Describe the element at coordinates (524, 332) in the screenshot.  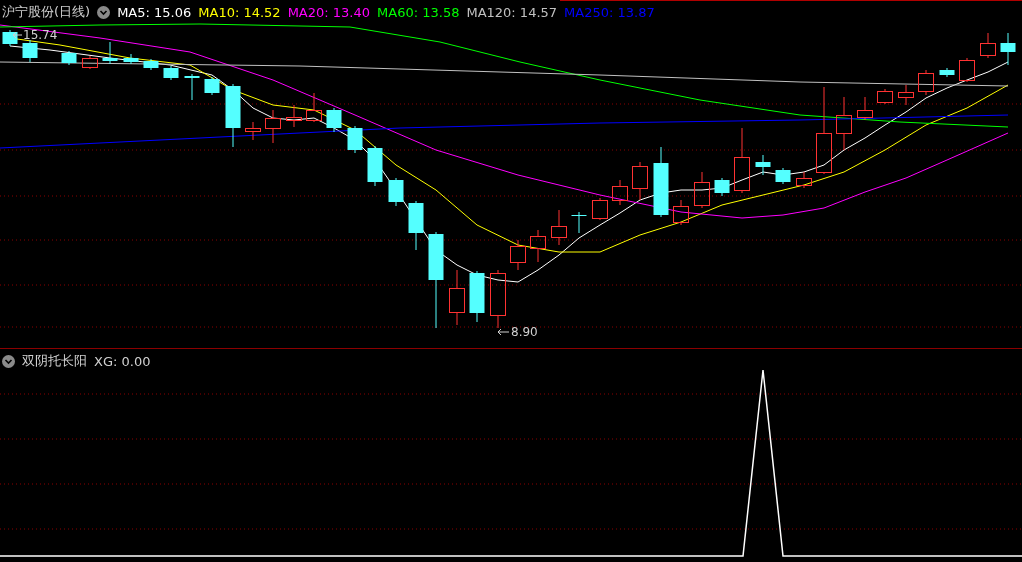
I see `low-price-label: 8.90` at that location.